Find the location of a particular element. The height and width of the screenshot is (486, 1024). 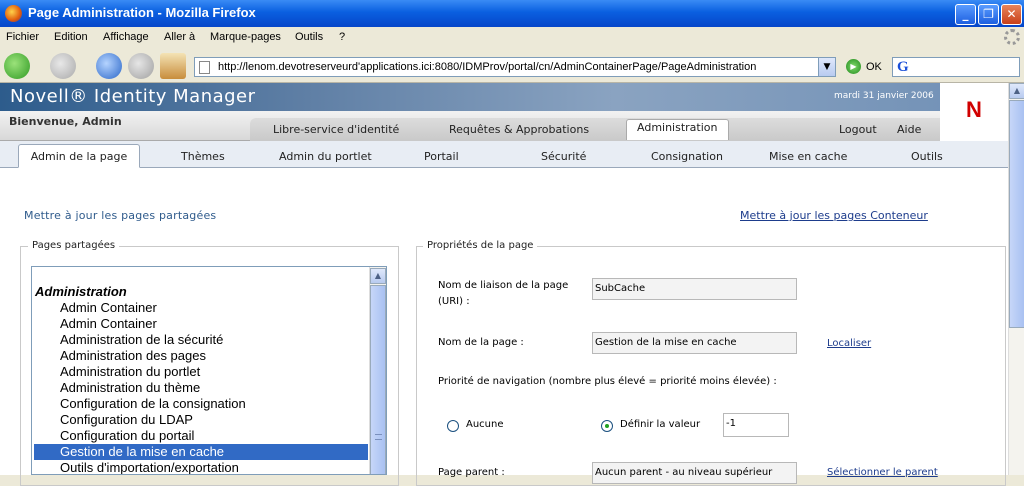

logout-link: Logout is located at coordinates (858, 129).